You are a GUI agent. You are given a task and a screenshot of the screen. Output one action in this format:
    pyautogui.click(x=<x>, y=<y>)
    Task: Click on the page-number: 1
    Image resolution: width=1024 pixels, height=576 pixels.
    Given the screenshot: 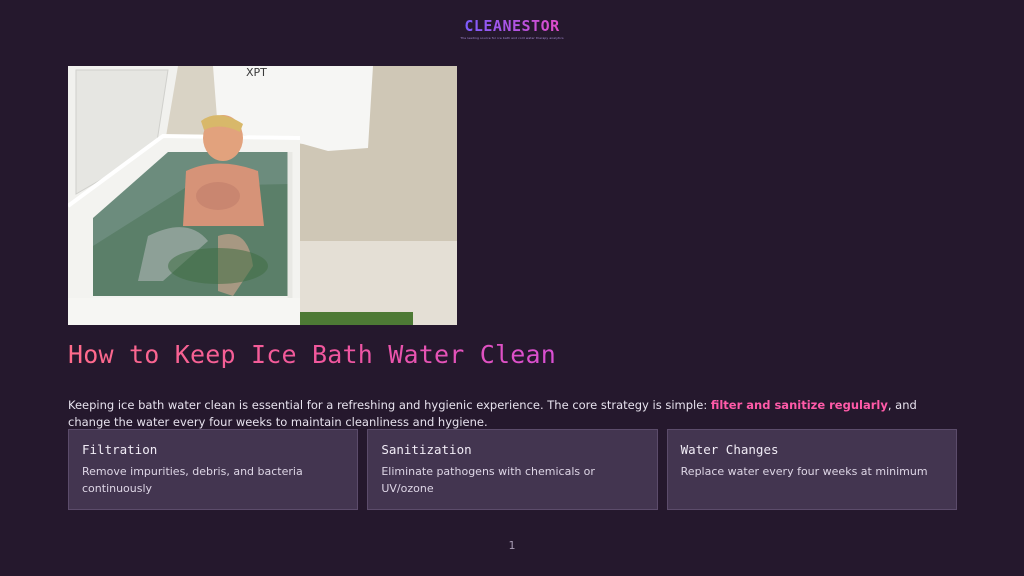 What is the action you would take?
    pyautogui.click(x=512, y=545)
    